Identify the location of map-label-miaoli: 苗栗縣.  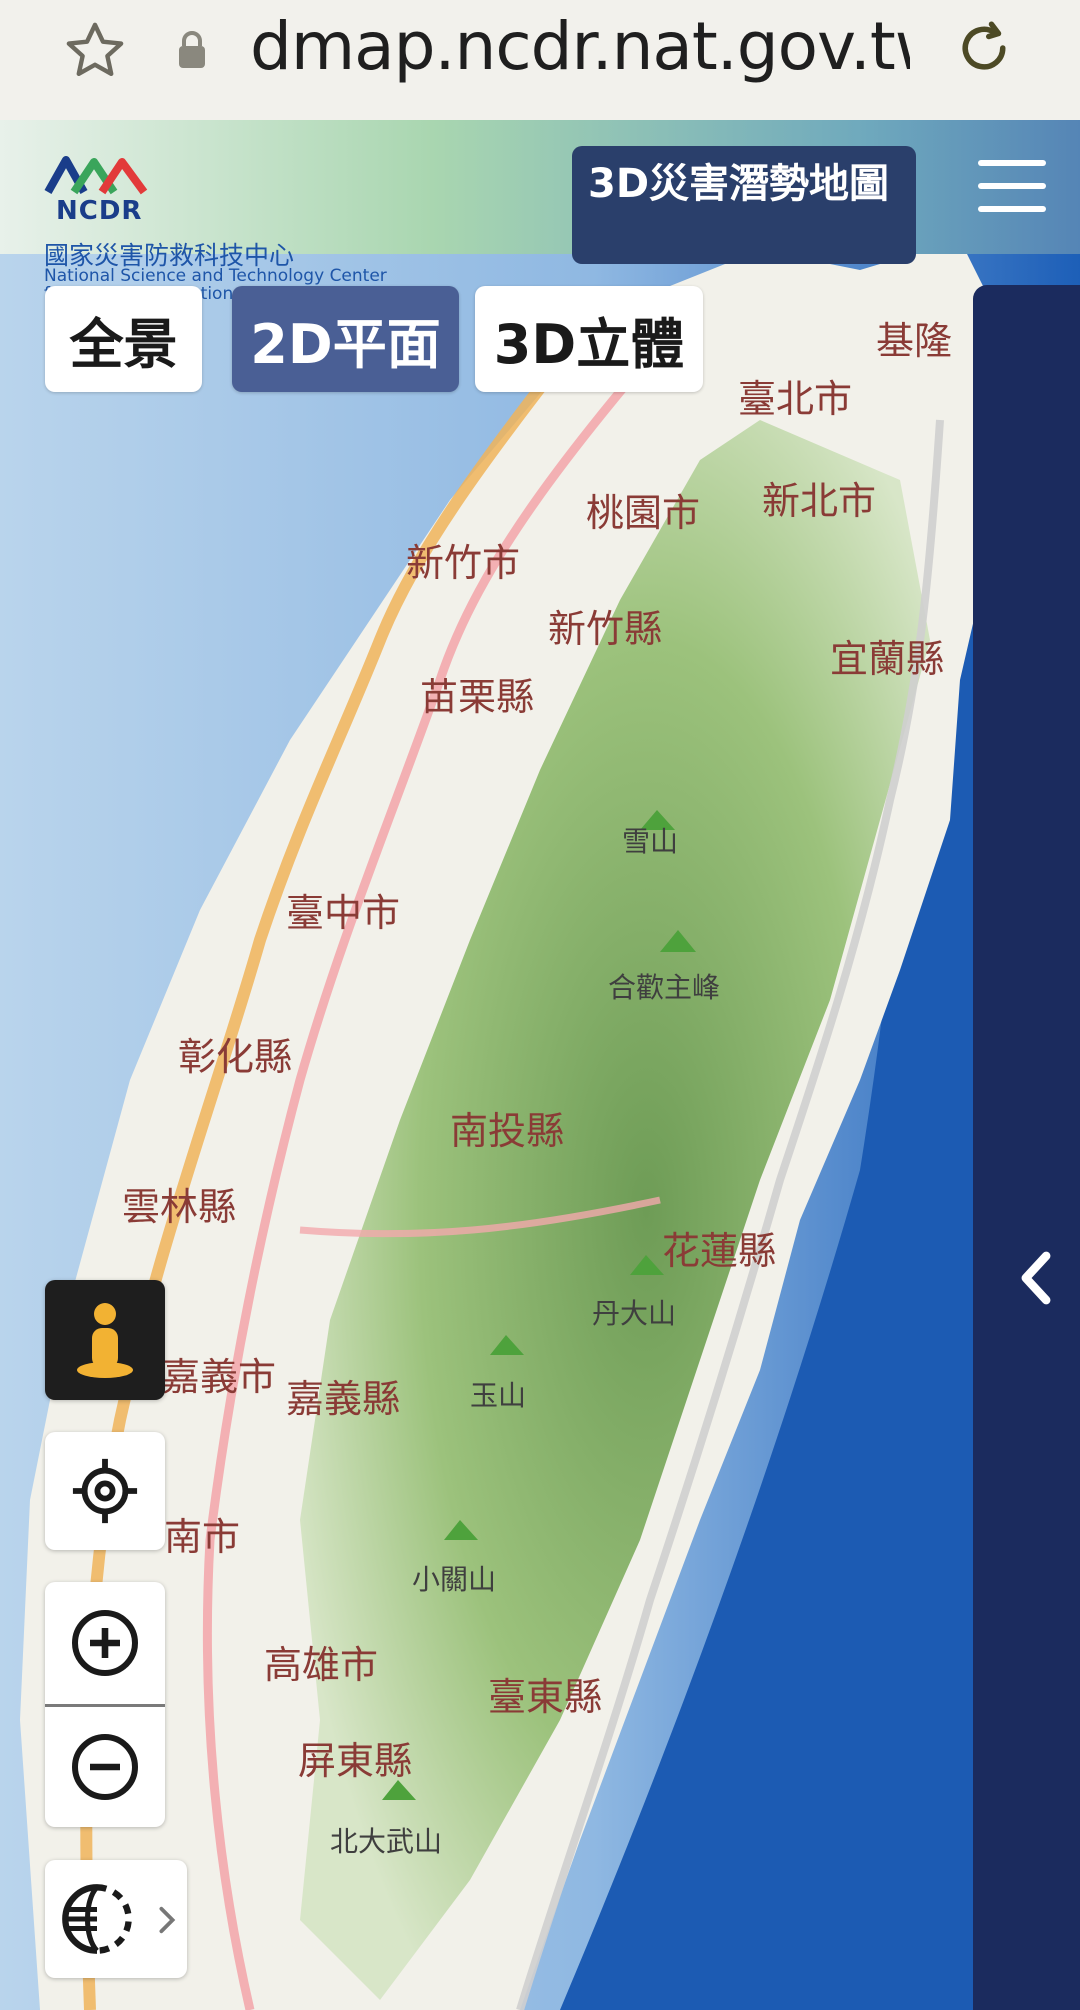
(477, 697).